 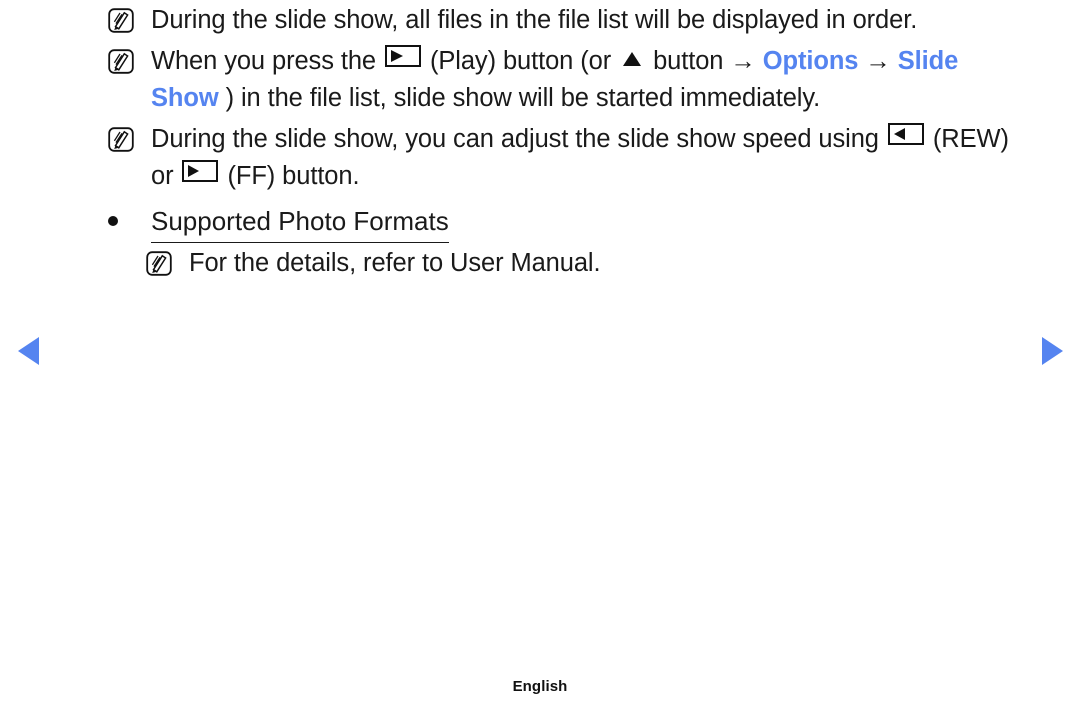 I want to click on note-text-part: (Play) button (or, so click(x=520, y=61).